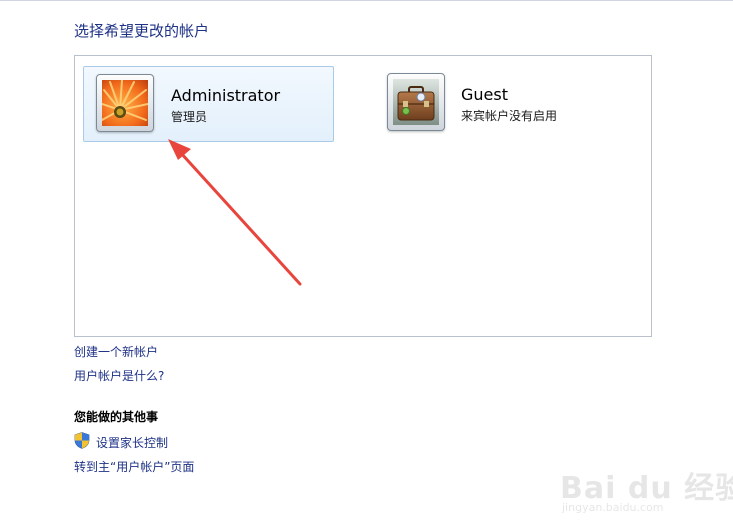  What do you see at coordinates (613, 507) in the screenshot?
I see `watermark-url: jingyan.baidu.com` at bounding box center [613, 507].